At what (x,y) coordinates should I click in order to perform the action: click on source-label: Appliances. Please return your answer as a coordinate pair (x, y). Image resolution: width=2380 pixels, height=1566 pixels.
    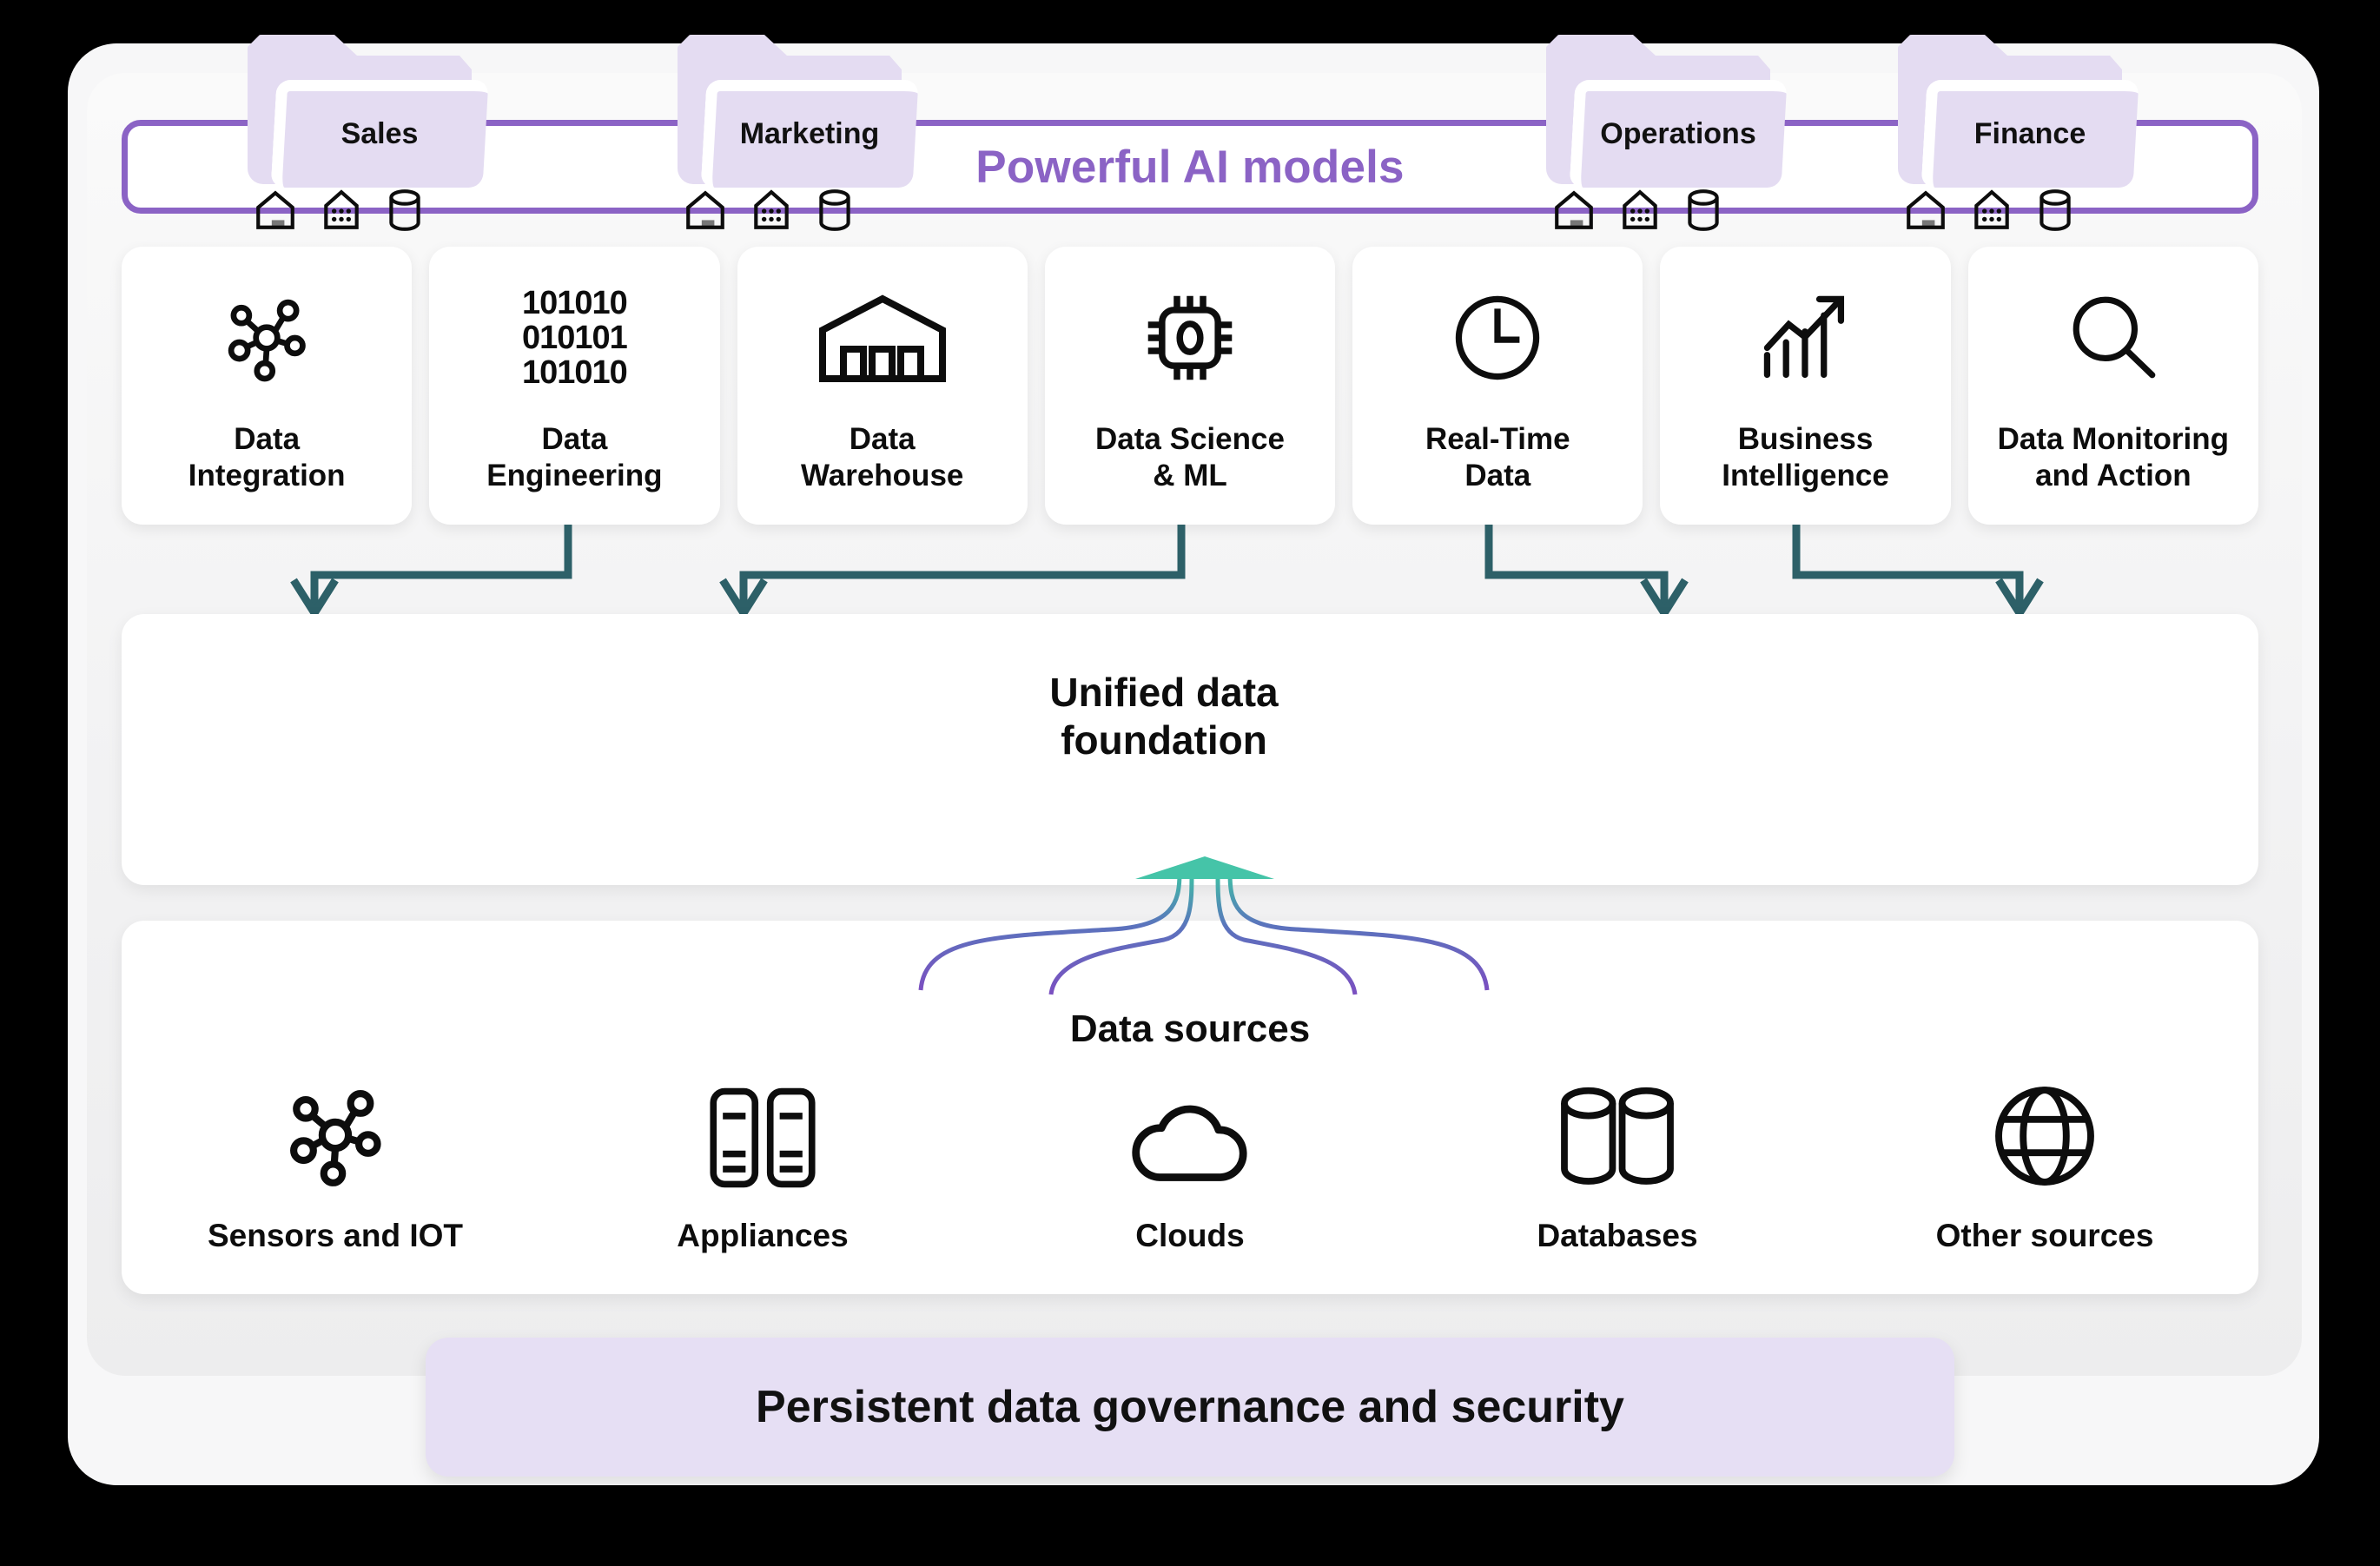
    Looking at the image, I should click on (763, 1235).